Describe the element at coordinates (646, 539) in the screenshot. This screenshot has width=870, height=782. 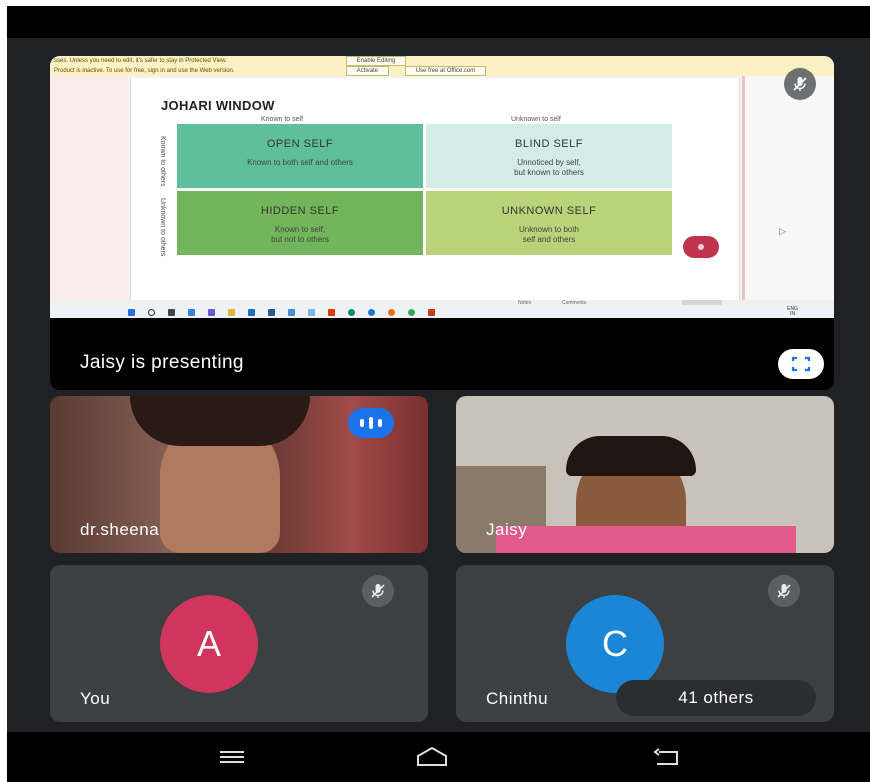
I see `participant-video-clothes` at that location.